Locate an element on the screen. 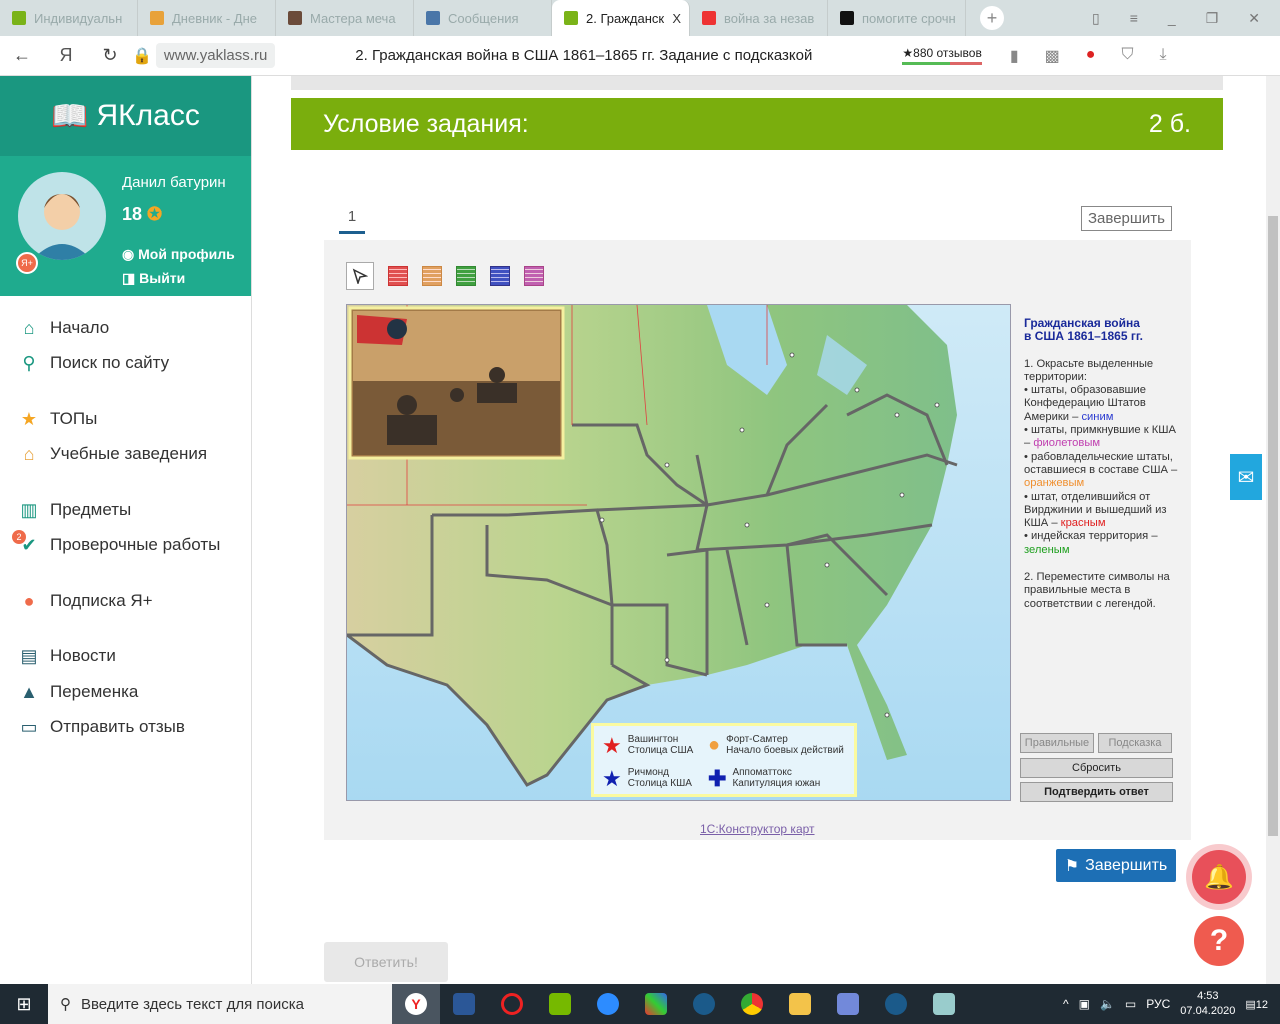 Image resolution: width=1280 pixels, height=1024 pixels. sidebar-item-tests: 2 ✔ Проверочные работы is located at coordinates (125, 546).